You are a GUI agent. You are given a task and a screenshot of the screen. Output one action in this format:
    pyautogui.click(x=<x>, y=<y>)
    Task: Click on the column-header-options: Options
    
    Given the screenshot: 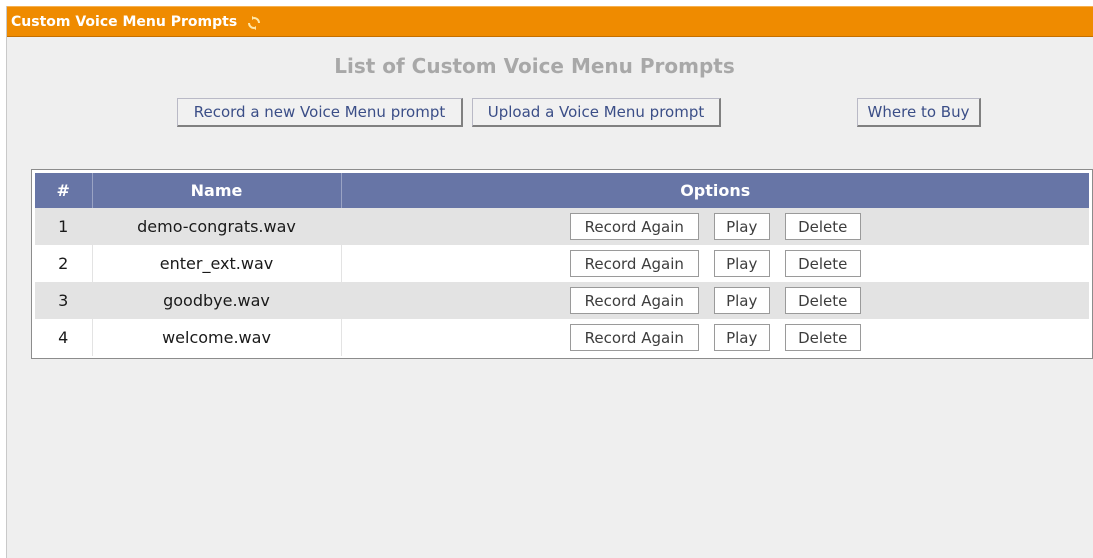 What is the action you would take?
    pyautogui.click(x=715, y=190)
    